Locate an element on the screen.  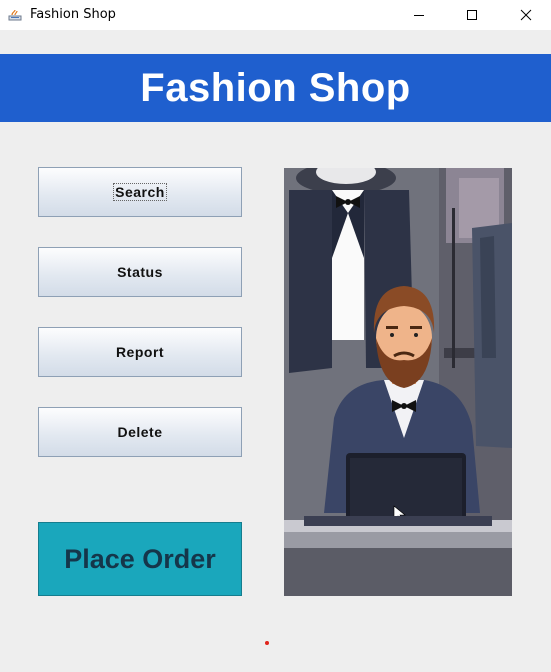
report-button: Report is located at coordinates (140, 352).